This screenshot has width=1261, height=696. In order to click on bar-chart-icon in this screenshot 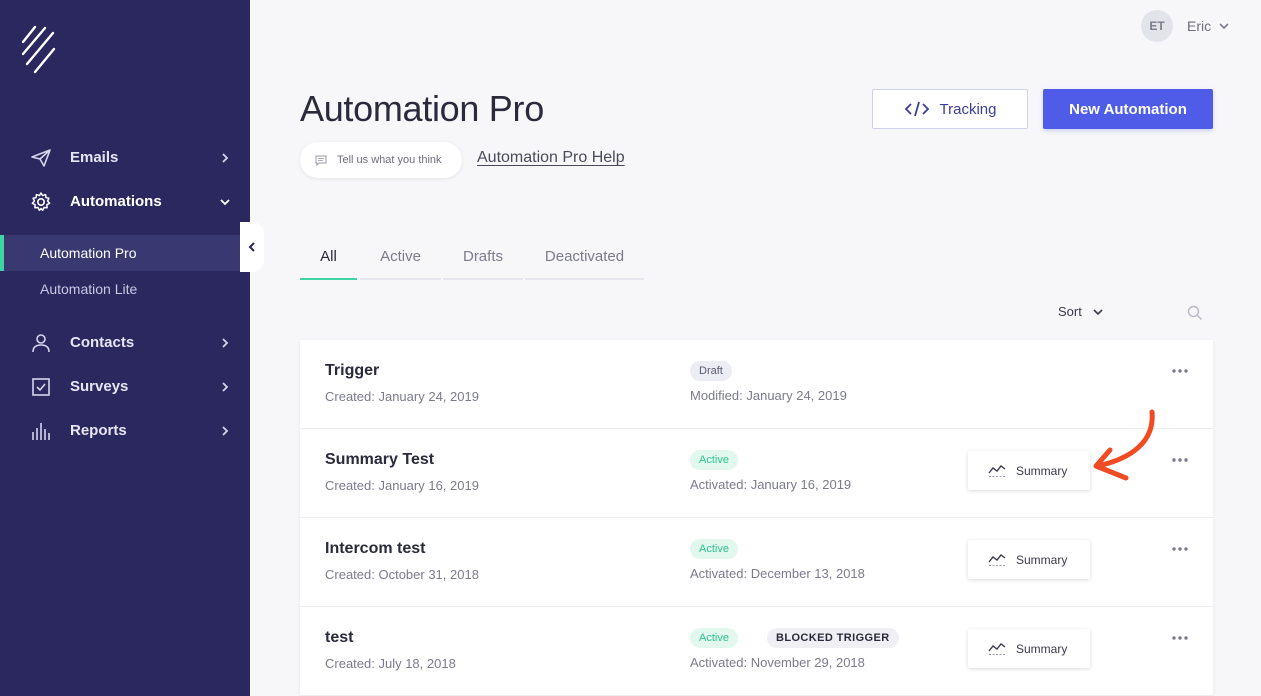, I will do `click(41, 431)`.